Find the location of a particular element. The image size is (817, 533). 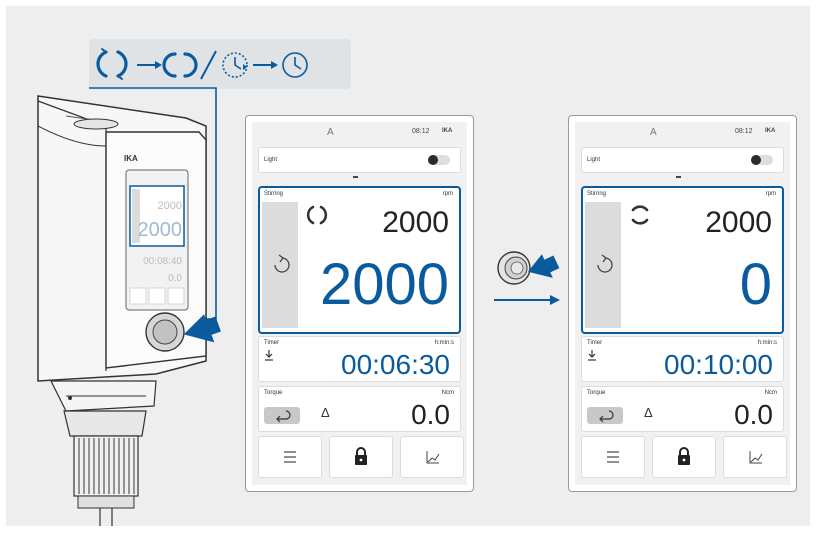

timer-value: 00:06:30 is located at coordinates (395, 364).